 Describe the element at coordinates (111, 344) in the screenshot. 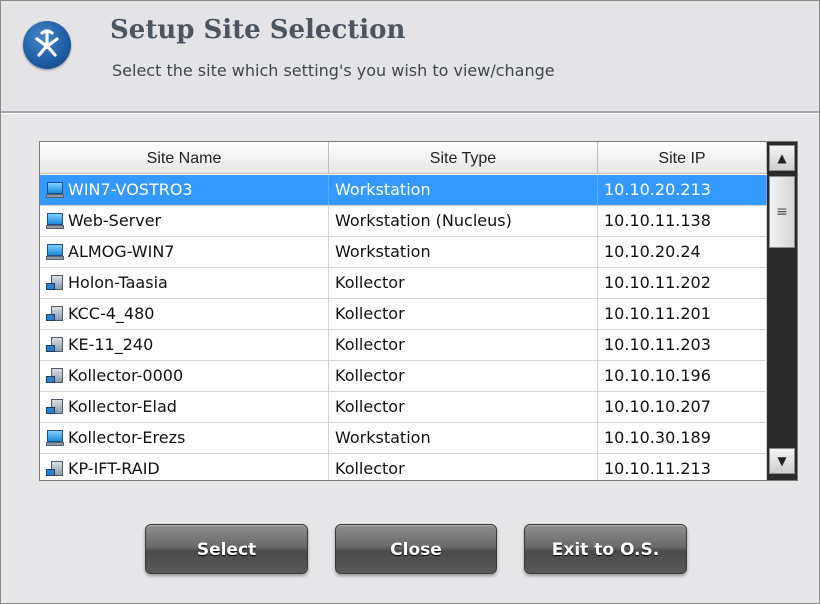

I see `site-name: KE-11_240` at that location.